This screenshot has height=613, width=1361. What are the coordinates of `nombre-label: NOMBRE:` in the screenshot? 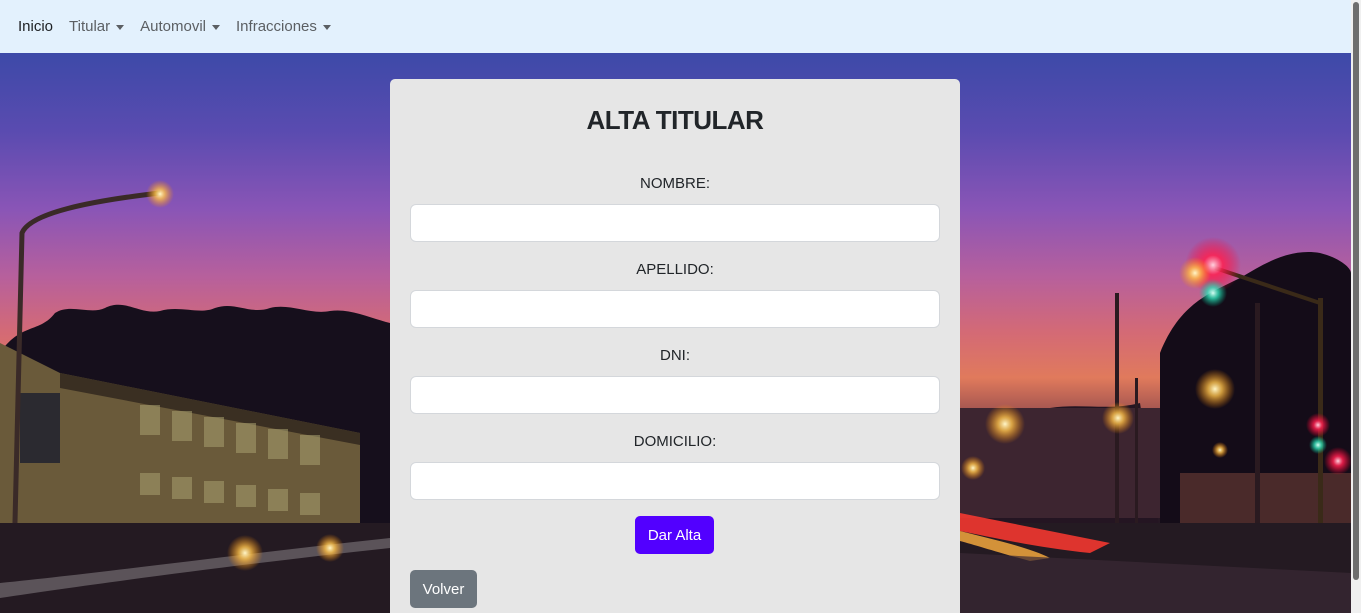 It's located at (674, 183).